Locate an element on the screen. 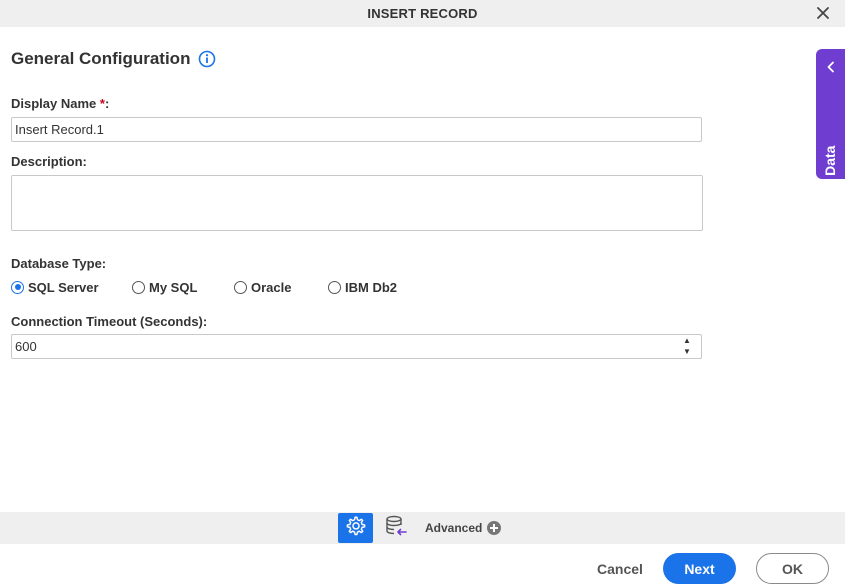  radio-sql-server: SQL Server is located at coordinates (71, 287).